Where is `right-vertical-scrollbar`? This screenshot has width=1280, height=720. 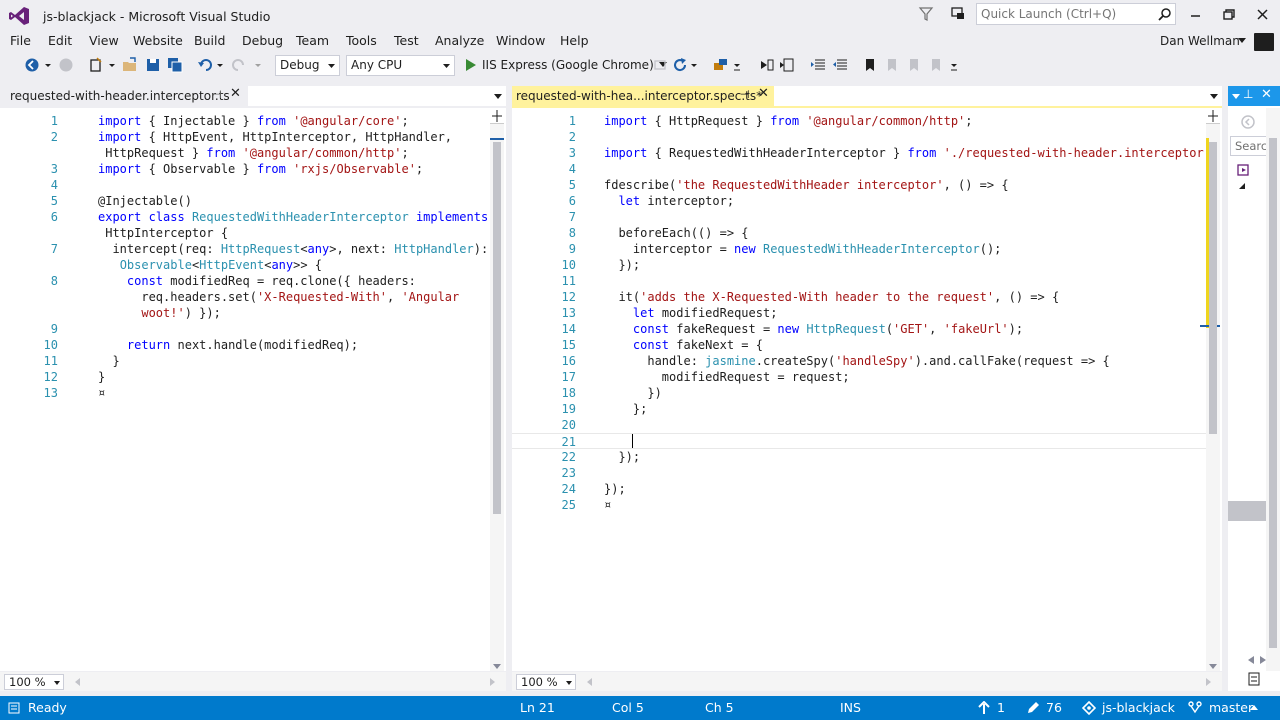
right-vertical-scrollbar is located at coordinates (1210, 389).